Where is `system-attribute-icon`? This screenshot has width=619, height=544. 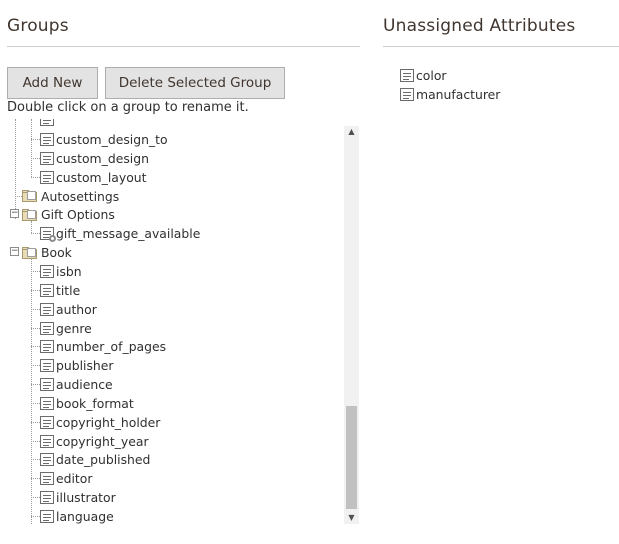 system-attribute-icon is located at coordinates (48, 235).